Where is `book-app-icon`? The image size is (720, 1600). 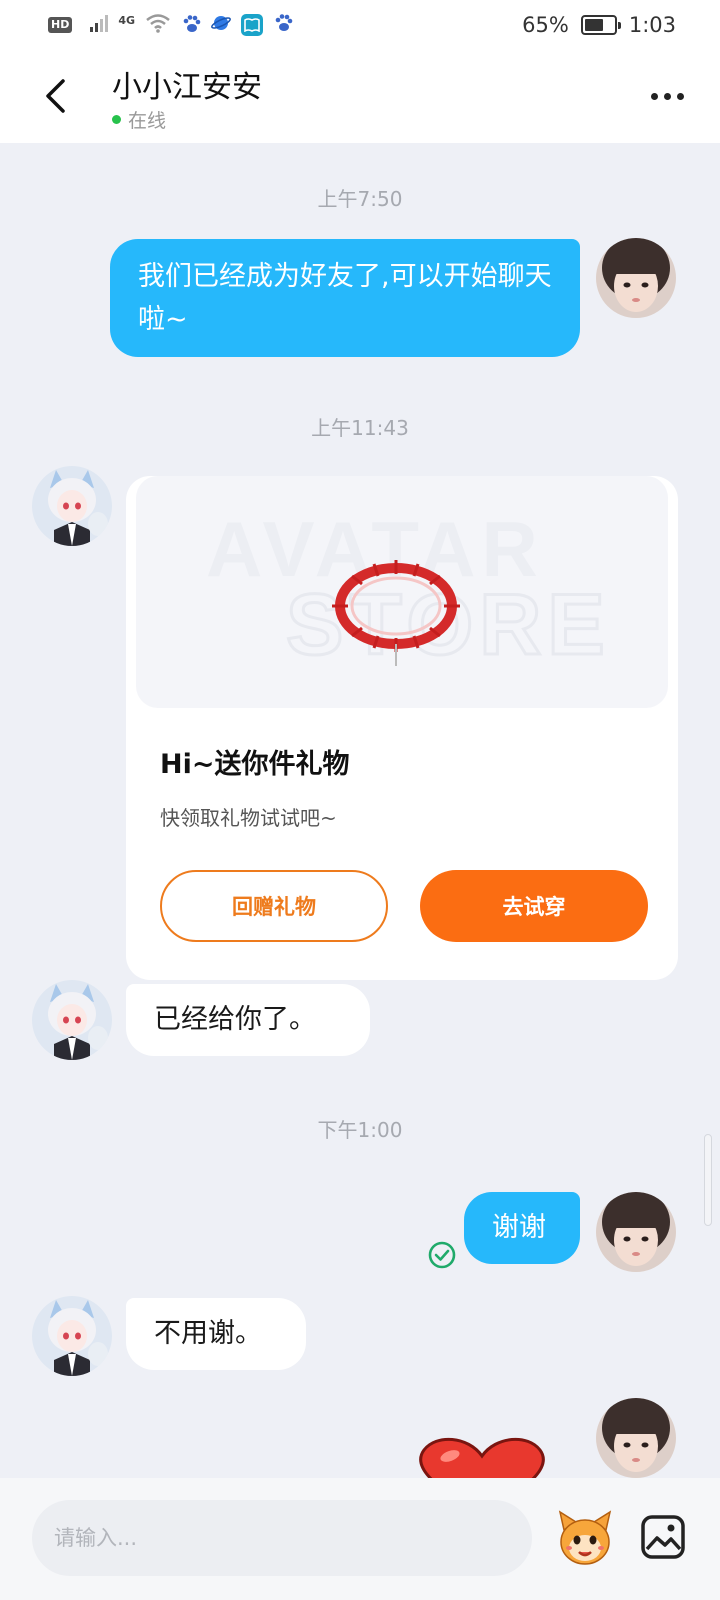 book-app-icon is located at coordinates (252, 25).